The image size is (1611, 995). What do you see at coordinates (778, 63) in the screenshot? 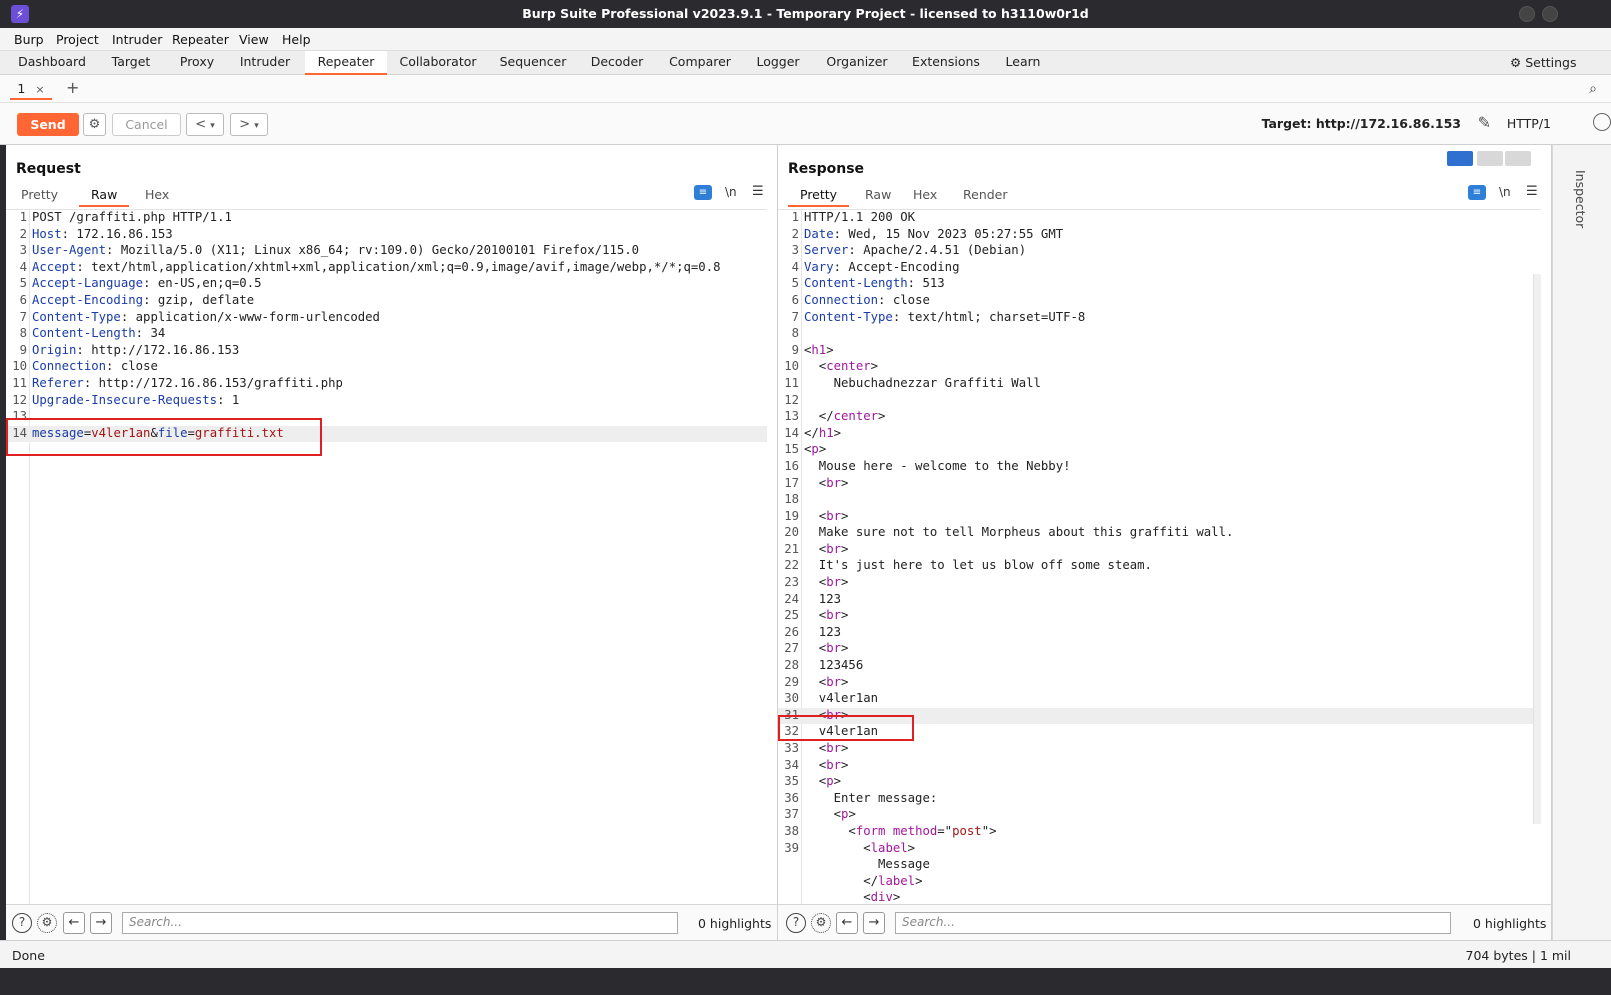
I see `tab-logger: Logger` at bounding box center [778, 63].